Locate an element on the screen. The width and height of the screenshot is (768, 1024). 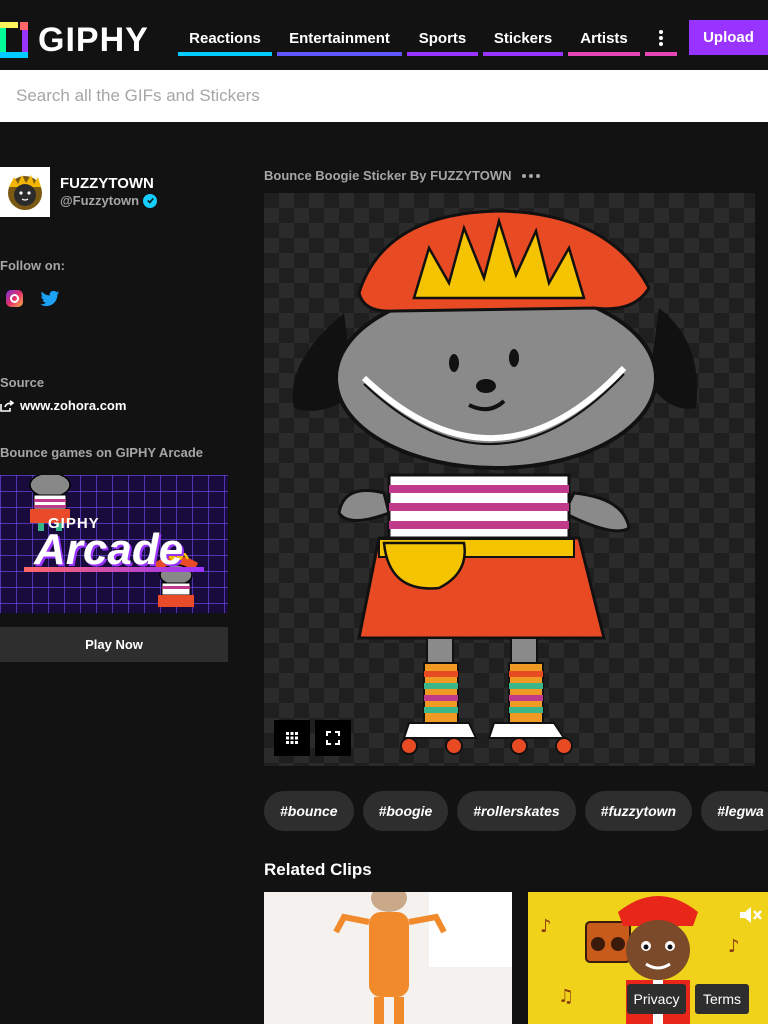
logo-text: GIPHY is located at coordinates (93, 39).